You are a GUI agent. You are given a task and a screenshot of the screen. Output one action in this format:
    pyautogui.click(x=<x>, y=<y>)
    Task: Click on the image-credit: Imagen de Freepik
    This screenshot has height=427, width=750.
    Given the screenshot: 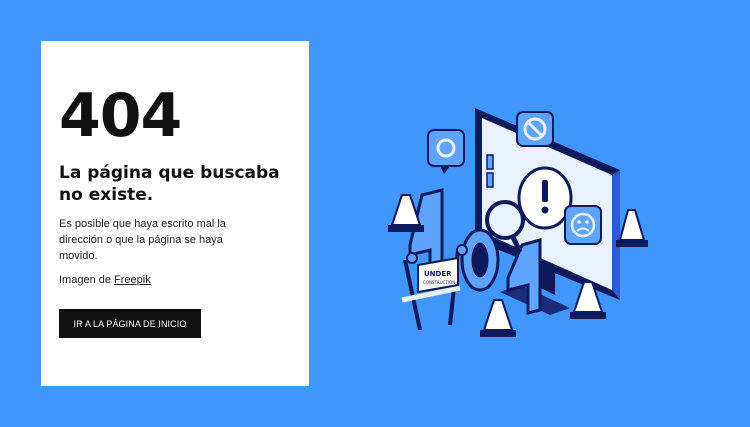 What is the action you would take?
    pyautogui.click(x=105, y=280)
    